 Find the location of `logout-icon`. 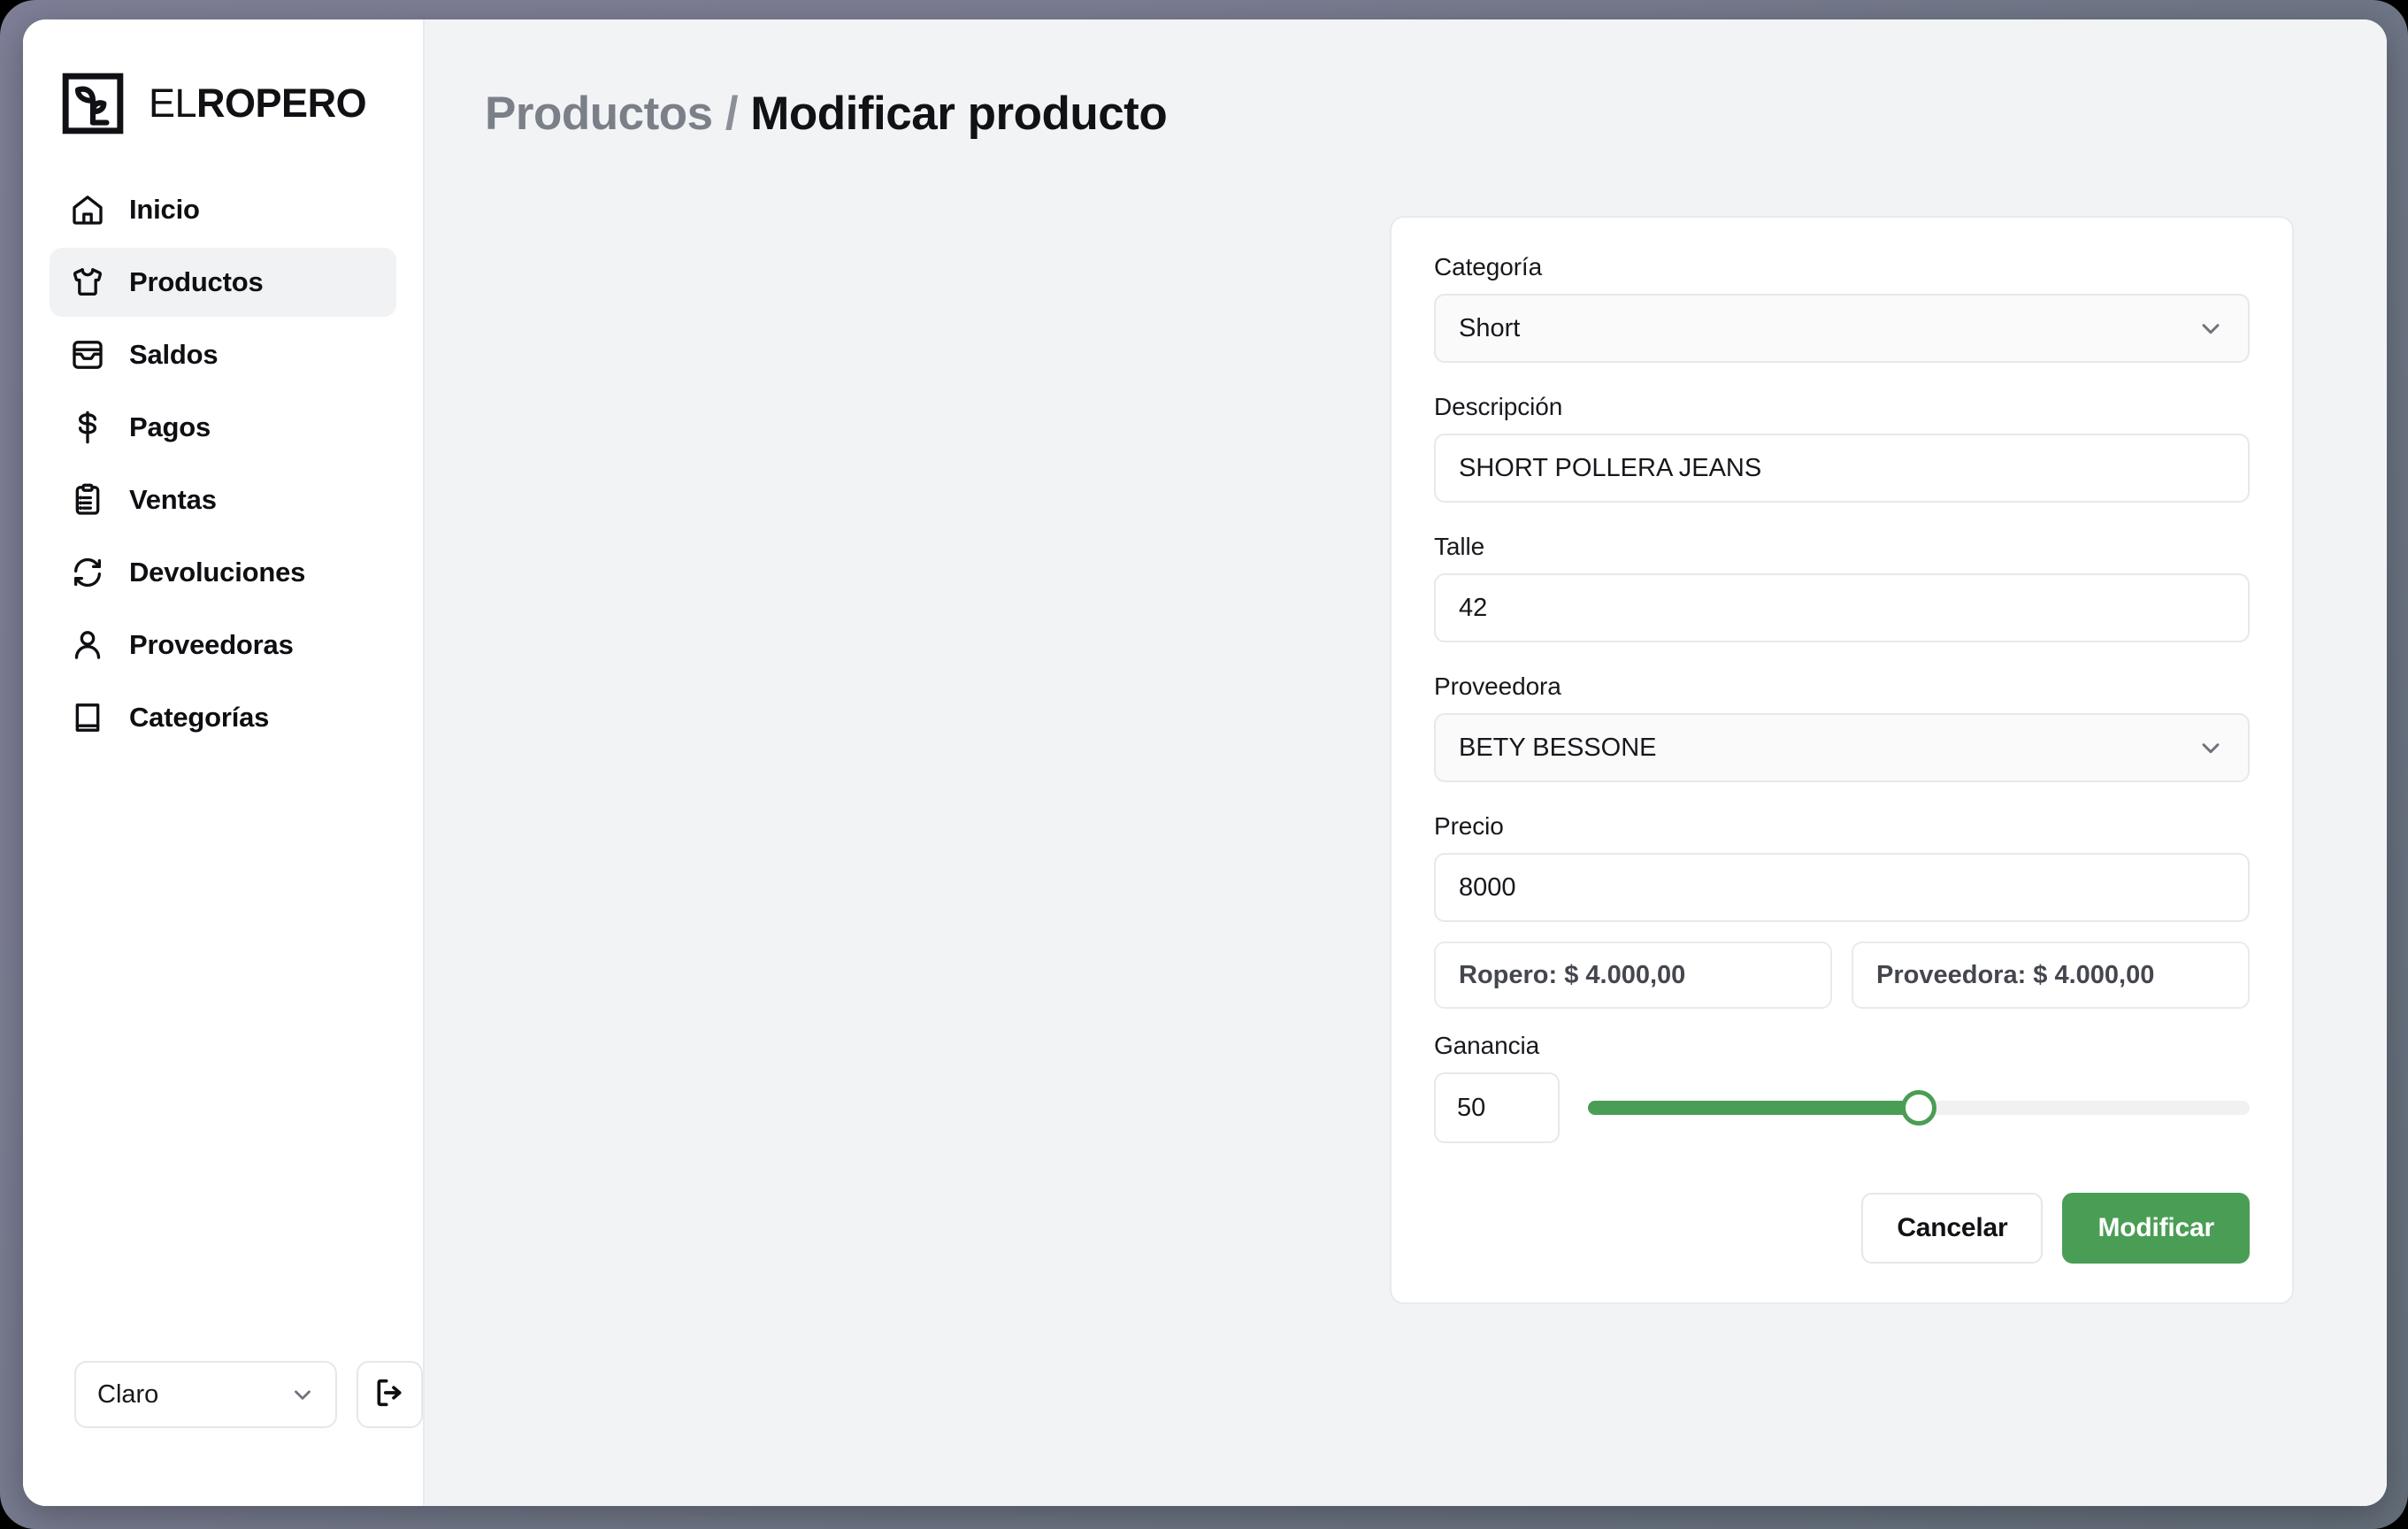

logout-icon is located at coordinates (389, 1395).